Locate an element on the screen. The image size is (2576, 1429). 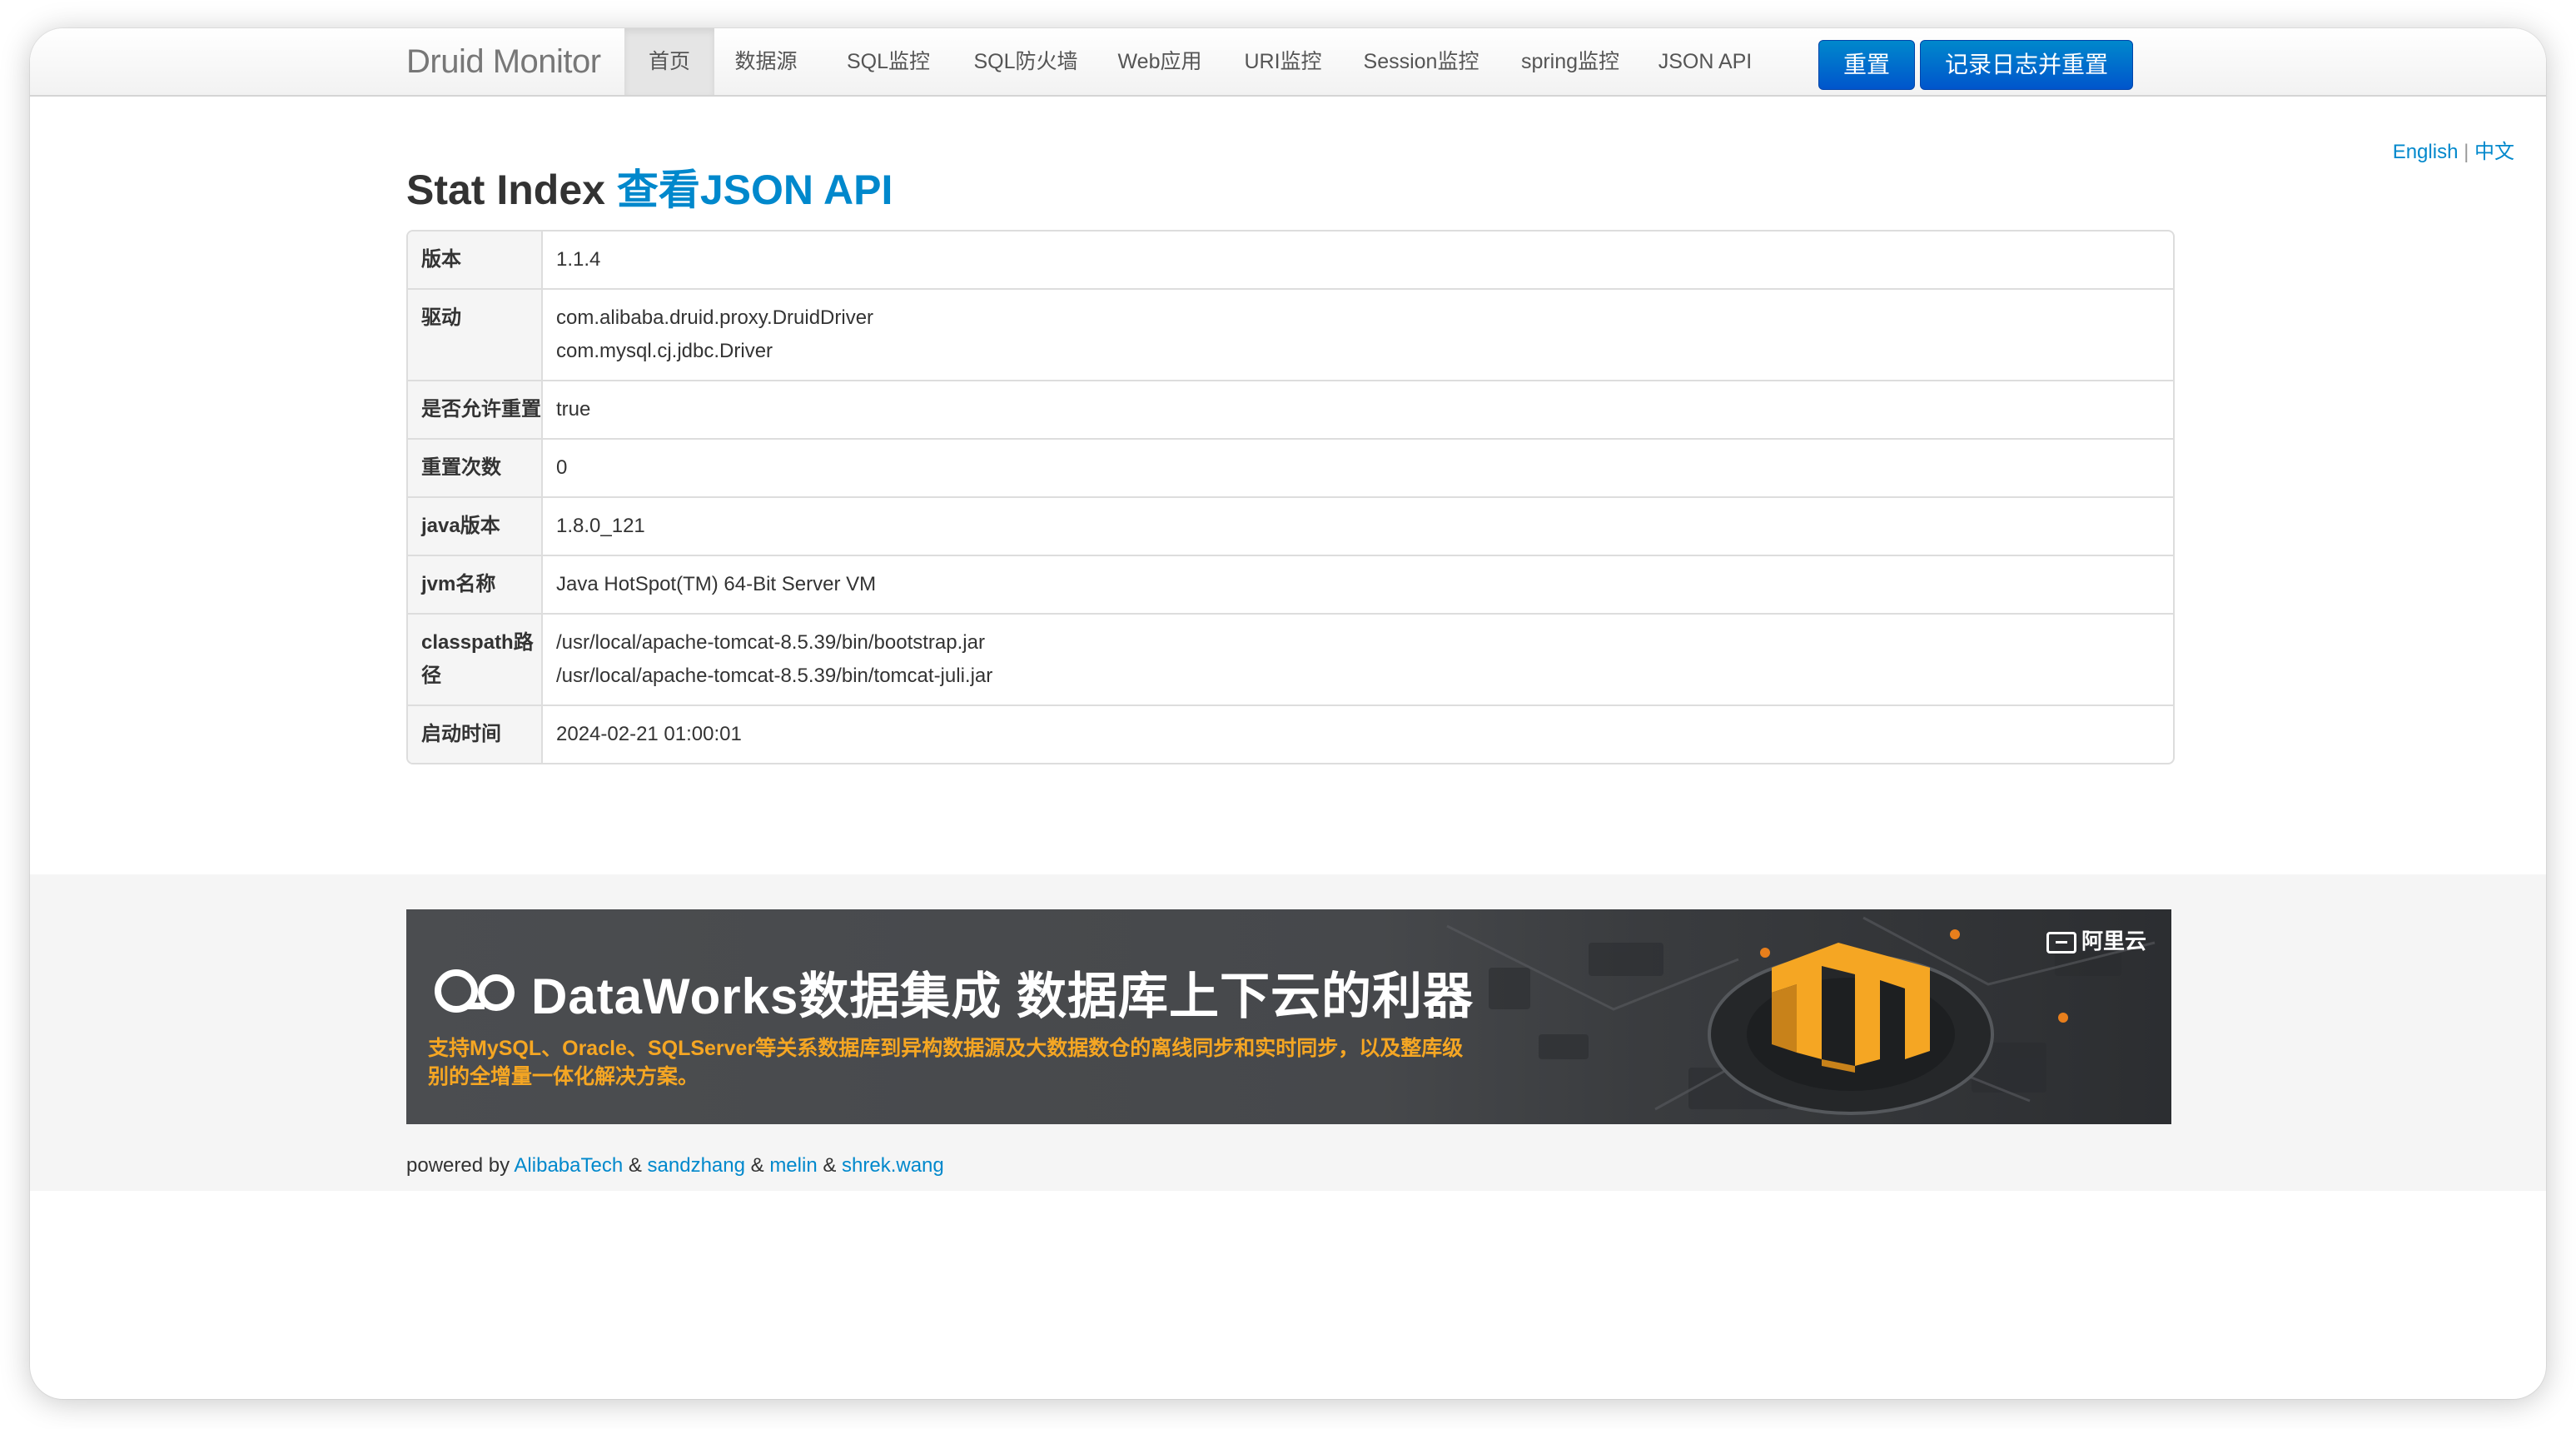
row-label: 是否允许重置 is located at coordinates (475, 409).